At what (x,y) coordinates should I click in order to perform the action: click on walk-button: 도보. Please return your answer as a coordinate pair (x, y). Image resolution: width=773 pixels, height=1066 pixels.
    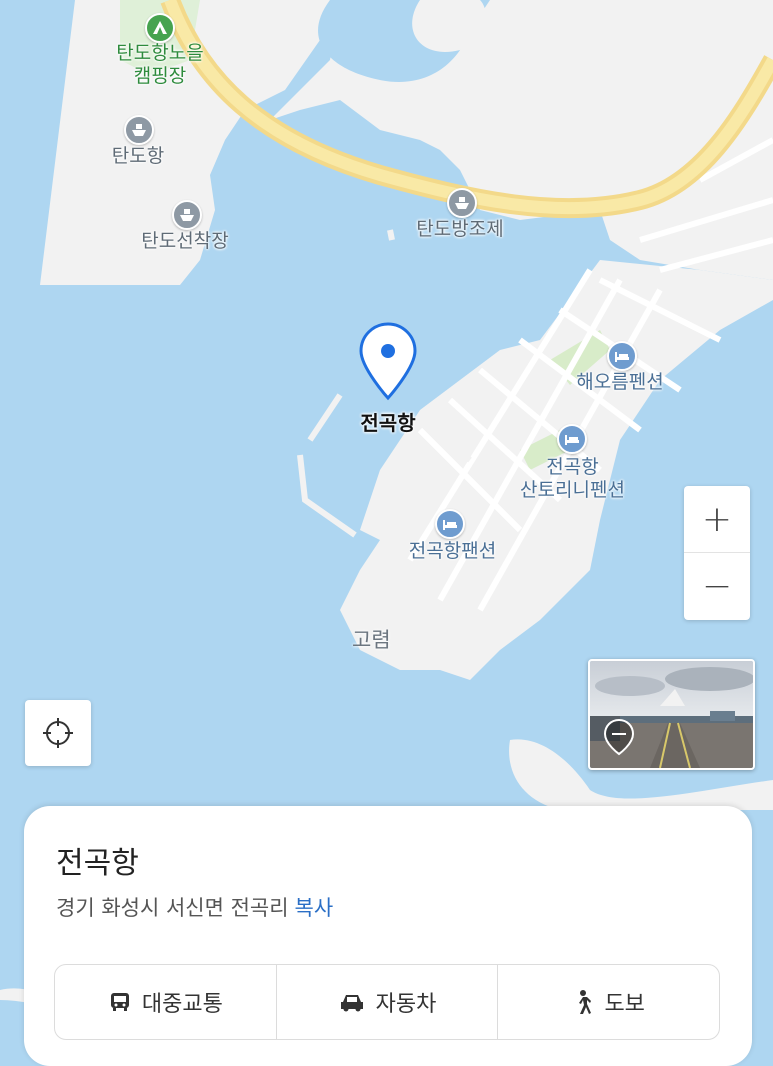
    Looking at the image, I should click on (608, 1002).